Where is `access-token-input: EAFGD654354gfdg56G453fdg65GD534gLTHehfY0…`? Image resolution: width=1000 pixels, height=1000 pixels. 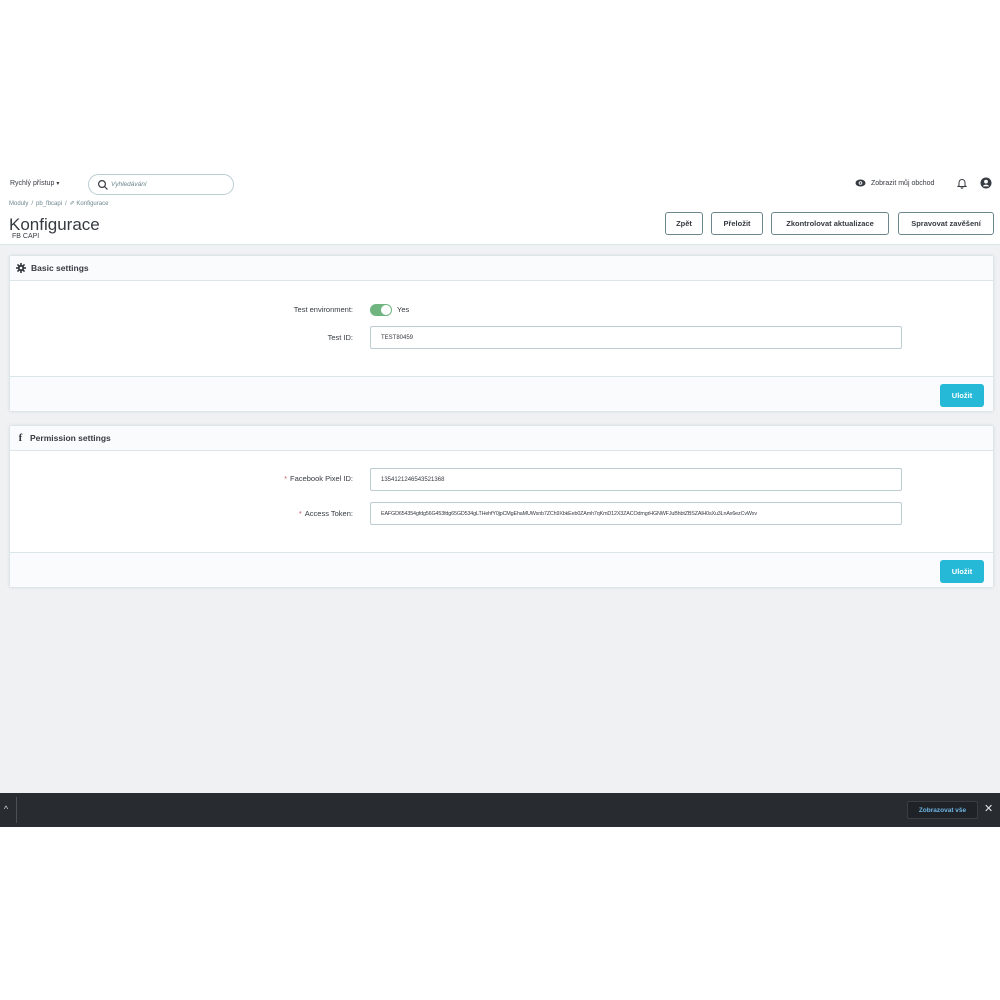
access-token-input: EAFGD654354gfdg56G453fdg65GD534gLTHehfY0… is located at coordinates (636, 513).